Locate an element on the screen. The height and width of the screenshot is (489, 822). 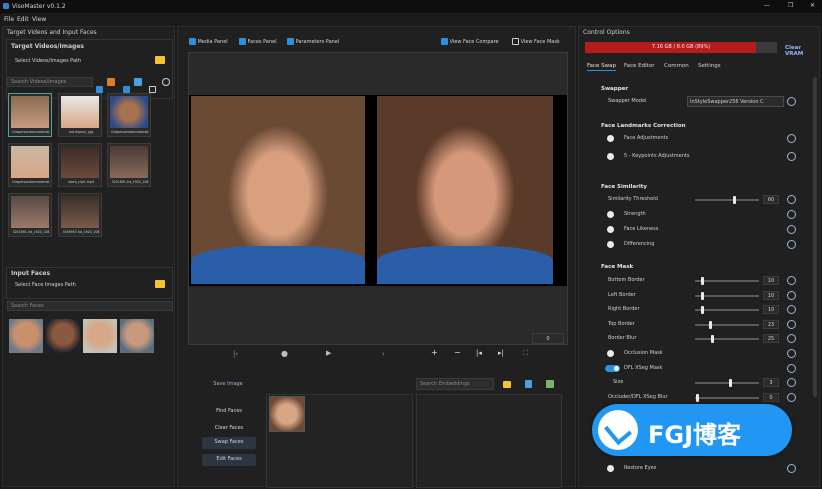
tab-face-editor: Face Editor is located at coordinates (639, 66).